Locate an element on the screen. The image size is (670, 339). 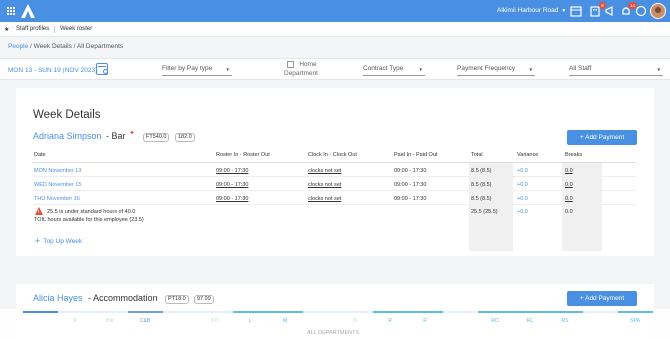
pay-type-label: Filter by Pay type is located at coordinates (187, 68).